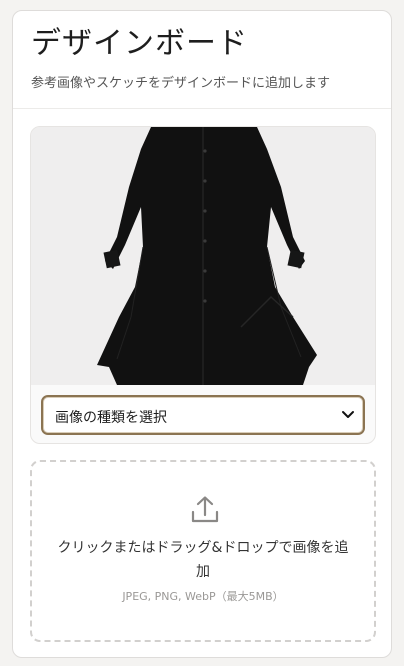 The height and width of the screenshot is (666, 404). What do you see at coordinates (205, 509) in the screenshot?
I see `upload-icon` at bounding box center [205, 509].